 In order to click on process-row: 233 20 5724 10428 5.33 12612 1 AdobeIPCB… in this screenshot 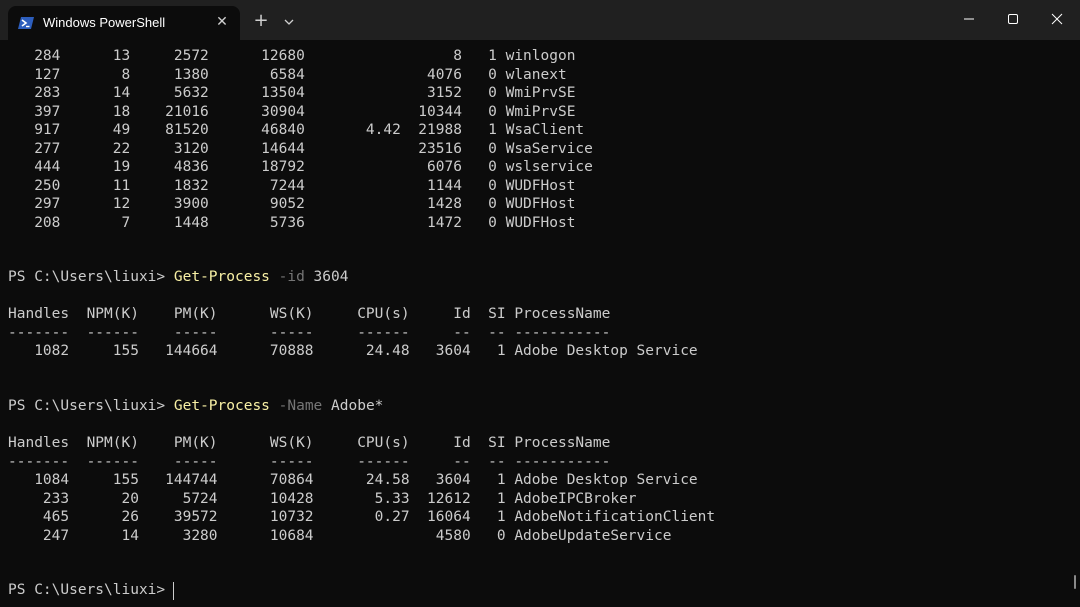, I will do `click(322, 498)`.